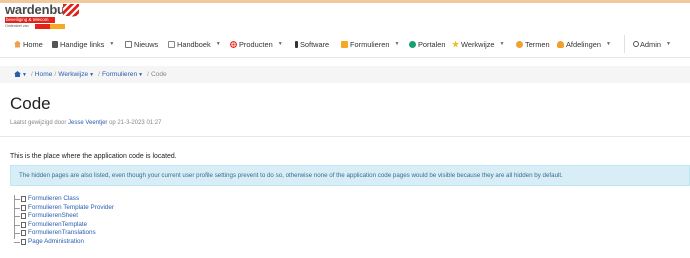 This screenshot has height=258, width=690. Describe the element at coordinates (315, 44) in the screenshot. I see `nav-software-label: Software` at that location.